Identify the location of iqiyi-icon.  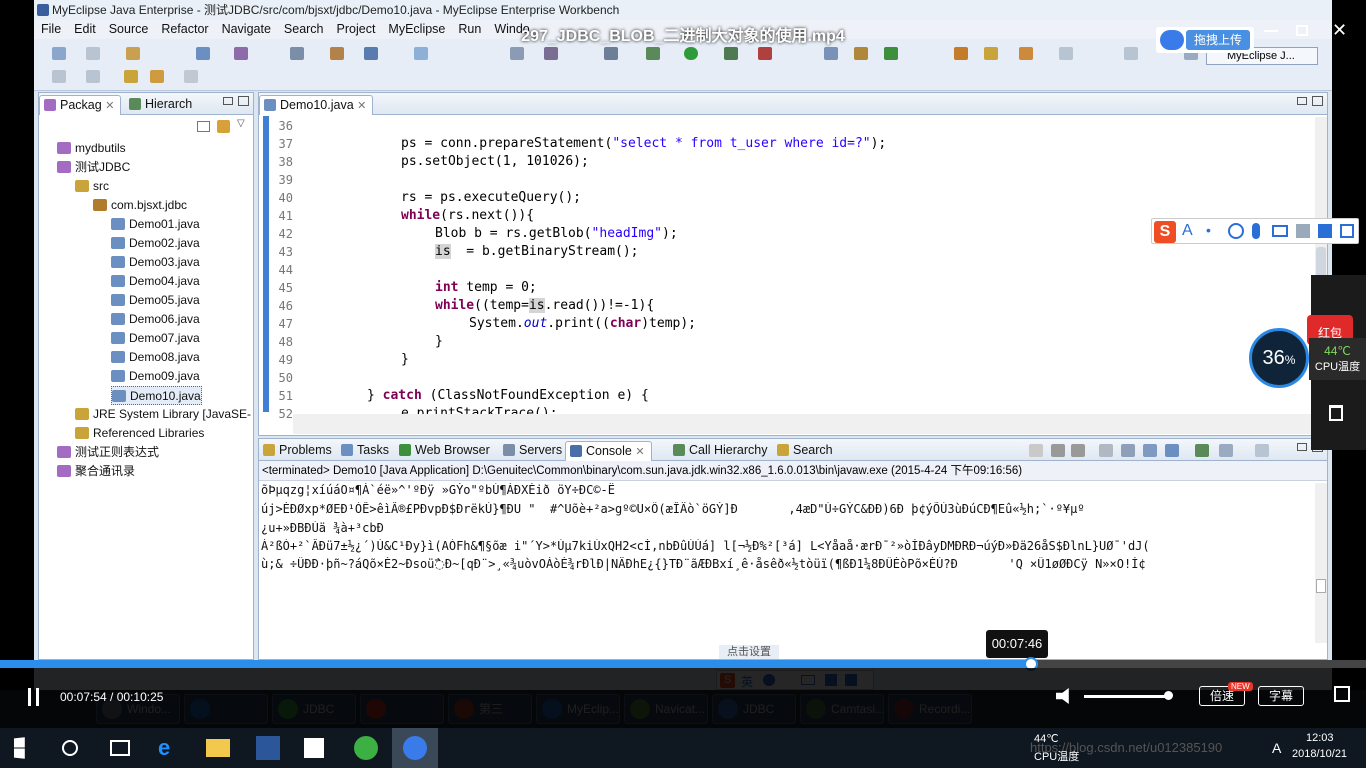
(366, 748).